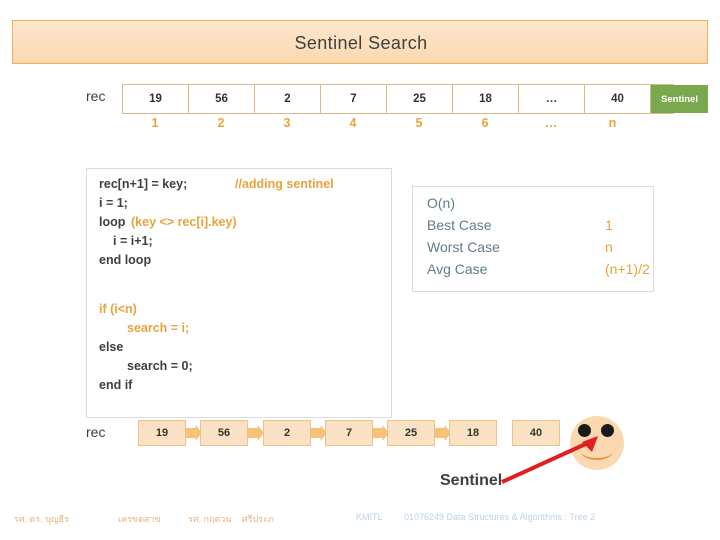 Image resolution: width=720 pixels, height=540 pixels. I want to click on code-line-if: if (i<n), so click(118, 309).